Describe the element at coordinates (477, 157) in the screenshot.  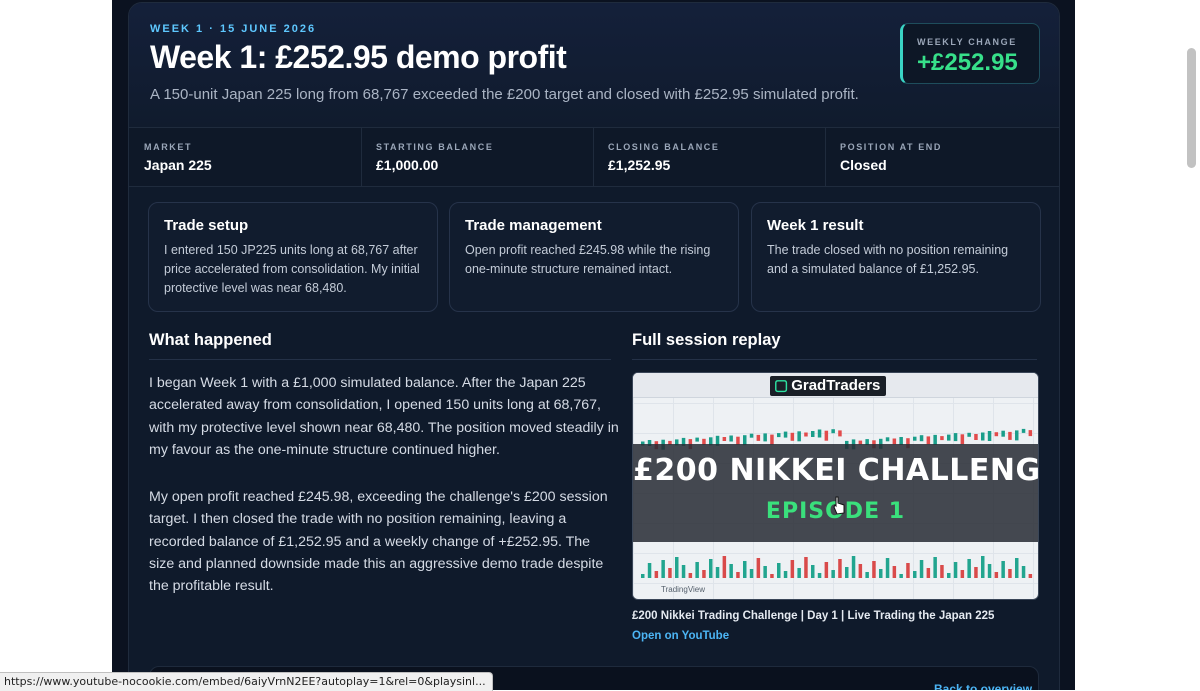
I see `stat-starting-balance: STARTING BALANCE £1,000.00` at that location.